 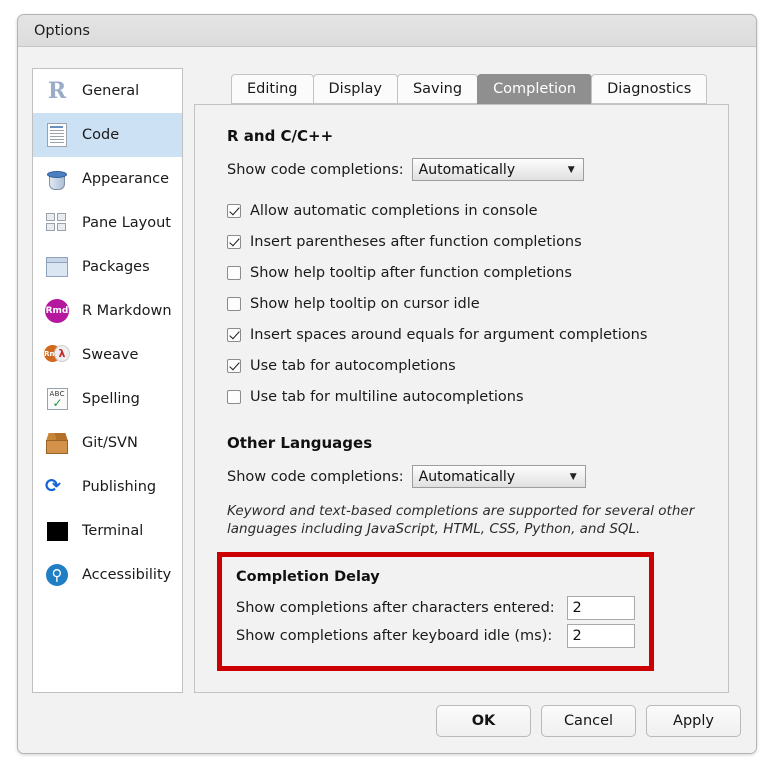 What do you see at coordinates (468, 365) in the screenshot?
I see `checkbox-row-use-tab-autocompletions: Use tab for autocompletions` at bounding box center [468, 365].